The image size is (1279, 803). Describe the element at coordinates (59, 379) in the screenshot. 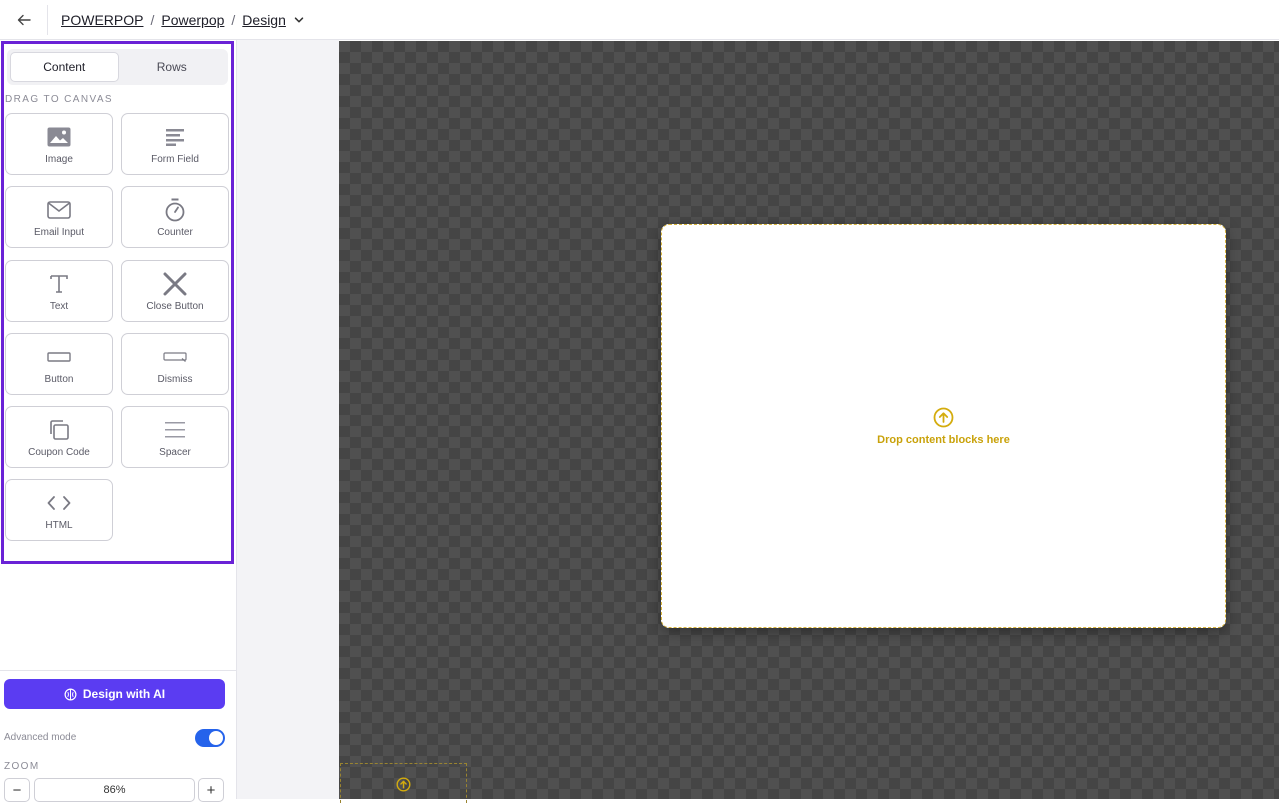

I see `block-label: Button` at that location.